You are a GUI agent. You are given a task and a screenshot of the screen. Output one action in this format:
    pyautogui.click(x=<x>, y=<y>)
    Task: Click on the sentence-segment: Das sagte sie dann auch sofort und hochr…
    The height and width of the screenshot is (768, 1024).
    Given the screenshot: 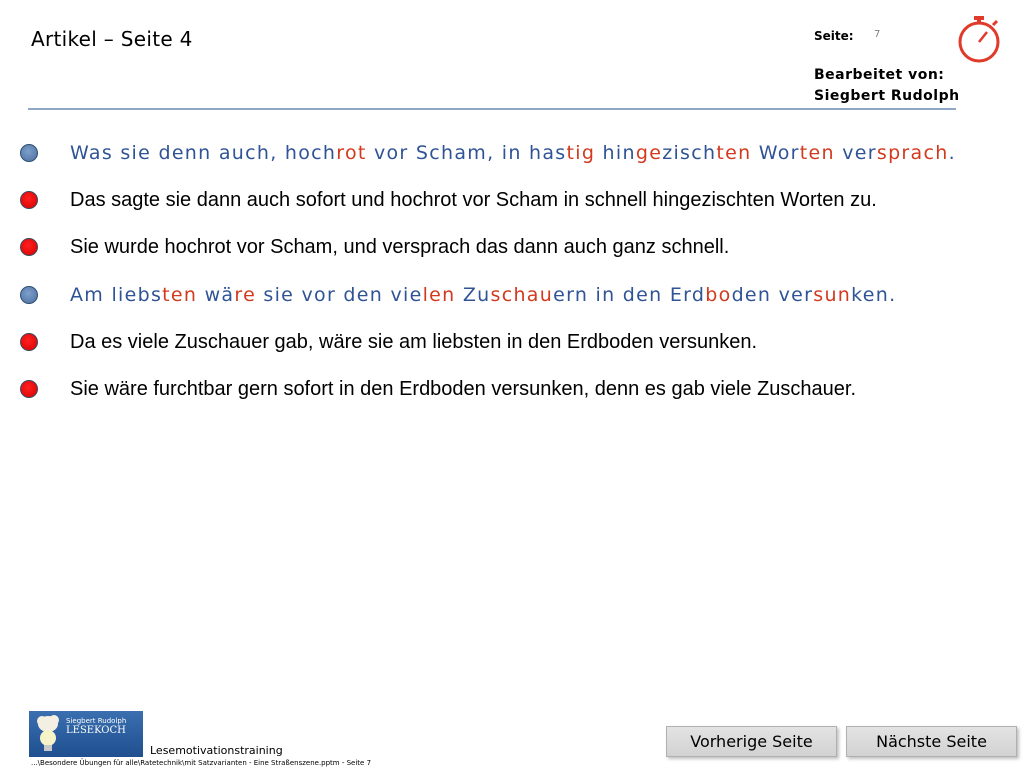 What is the action you would take?
    pyautogui.click(x=473, y=200)
    